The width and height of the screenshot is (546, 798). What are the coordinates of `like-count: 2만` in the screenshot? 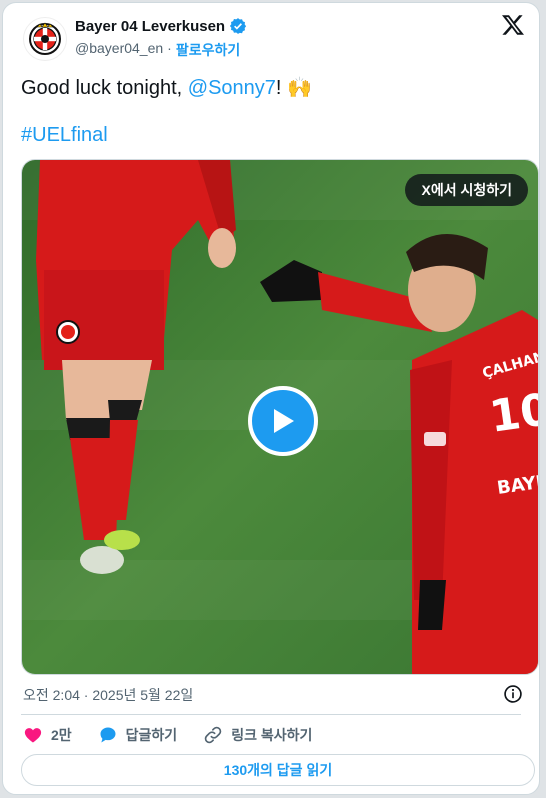 It's located at (61, 735).